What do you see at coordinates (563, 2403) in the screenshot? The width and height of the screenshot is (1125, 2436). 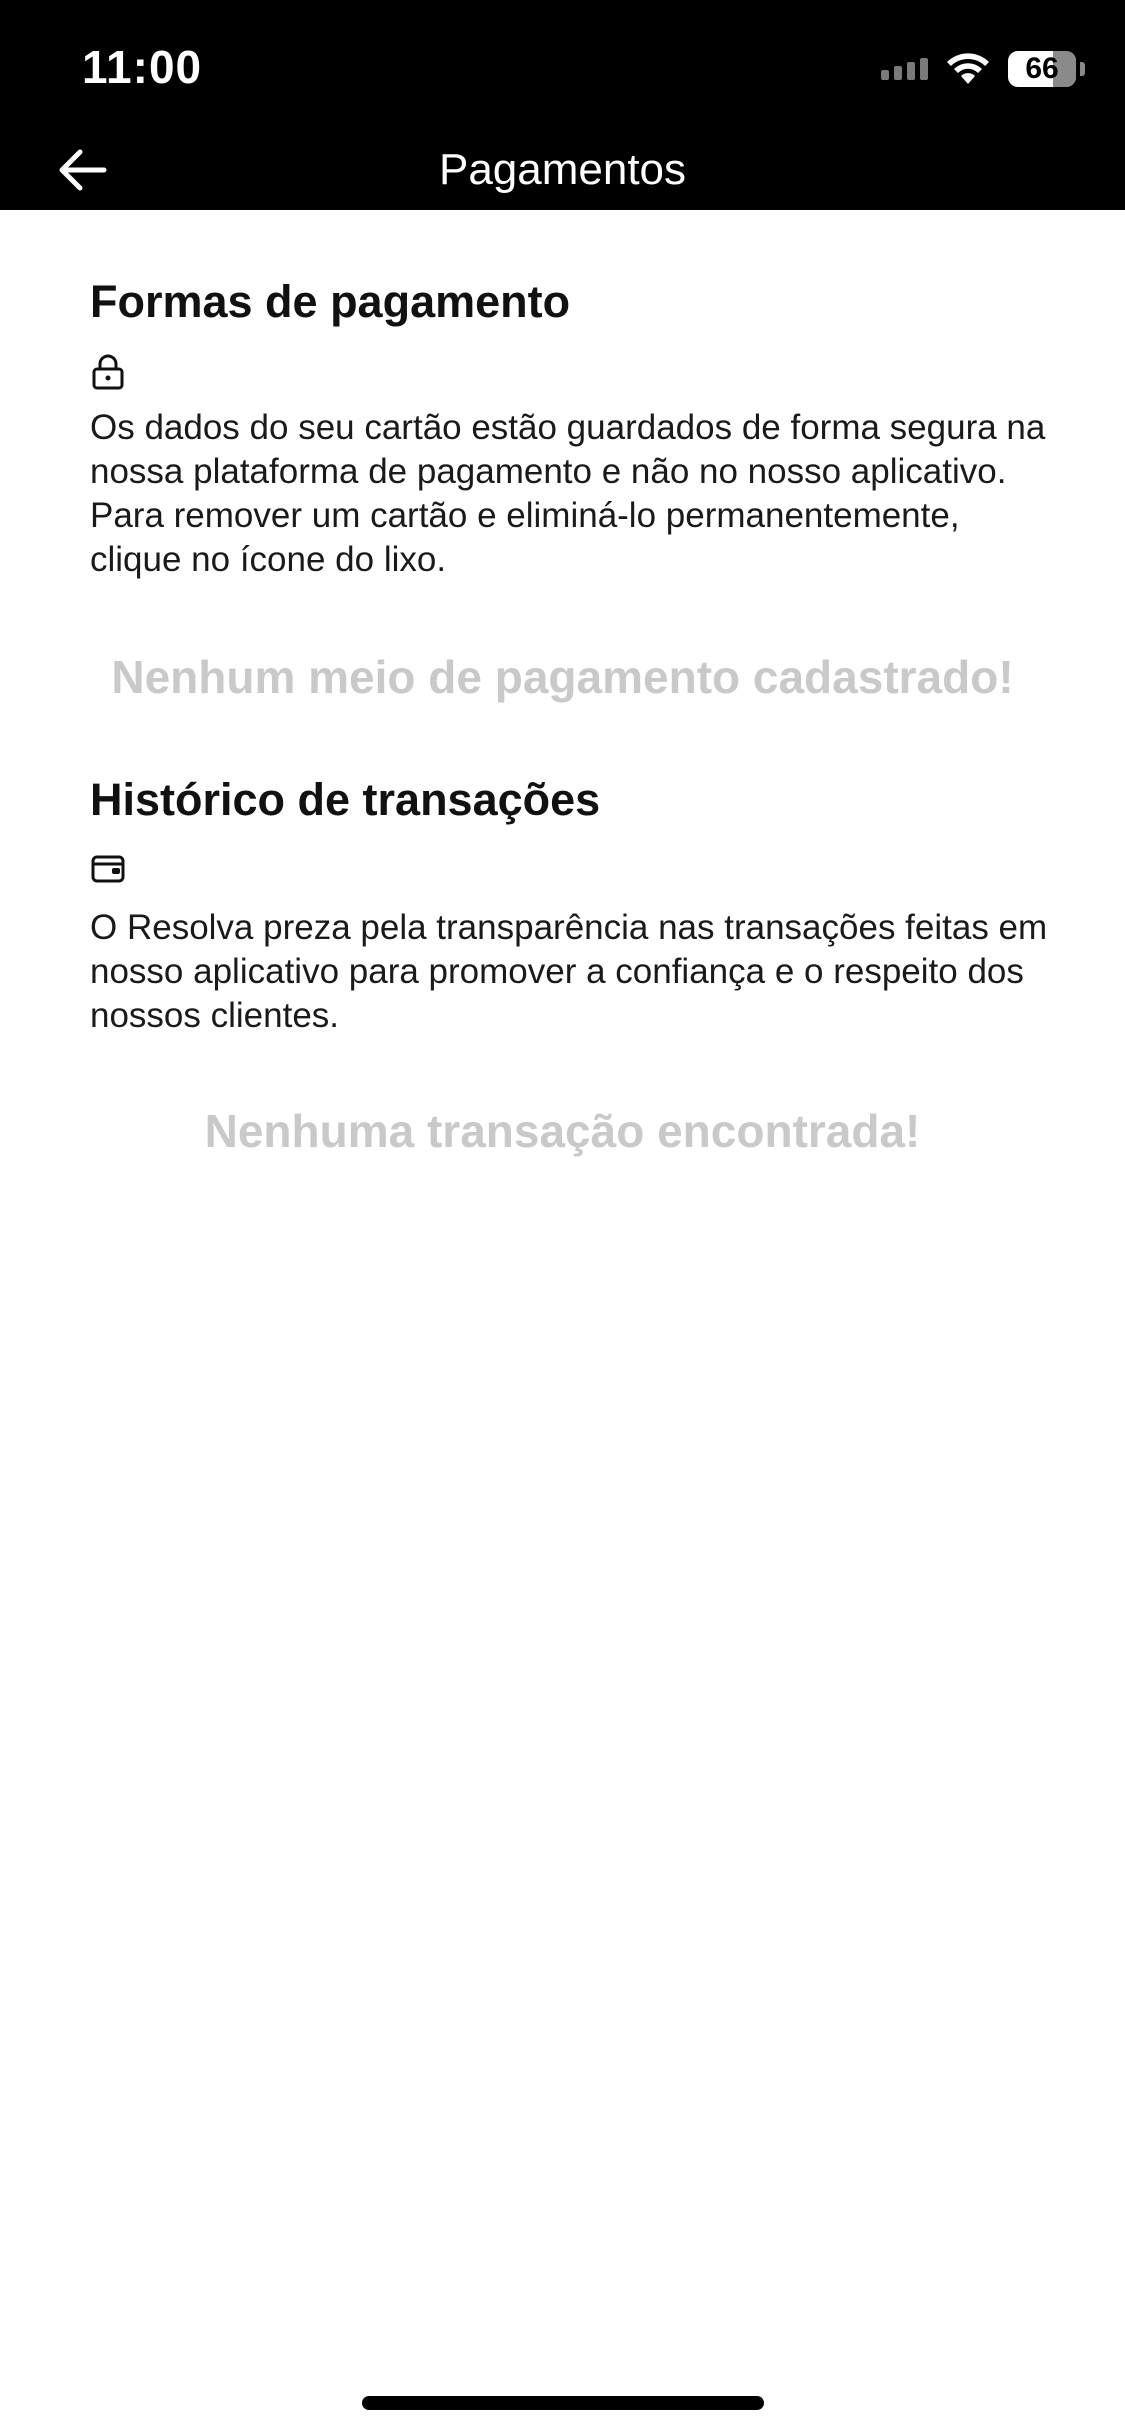 I see `home-indicator` at bounding box center [563, 2403].